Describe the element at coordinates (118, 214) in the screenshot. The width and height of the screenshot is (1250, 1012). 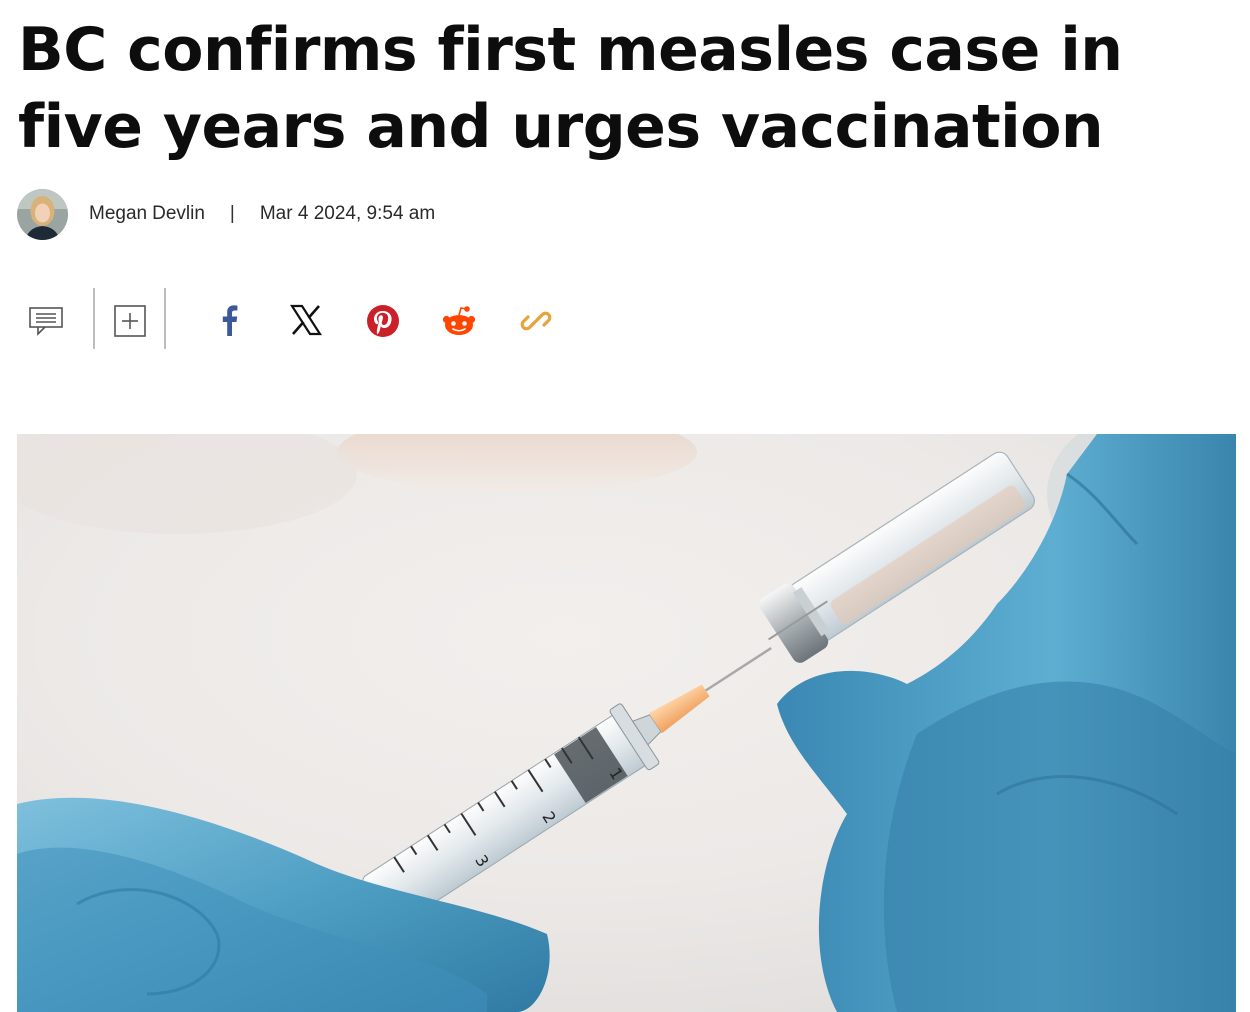
I see `author-first-name: Megan` at that location.